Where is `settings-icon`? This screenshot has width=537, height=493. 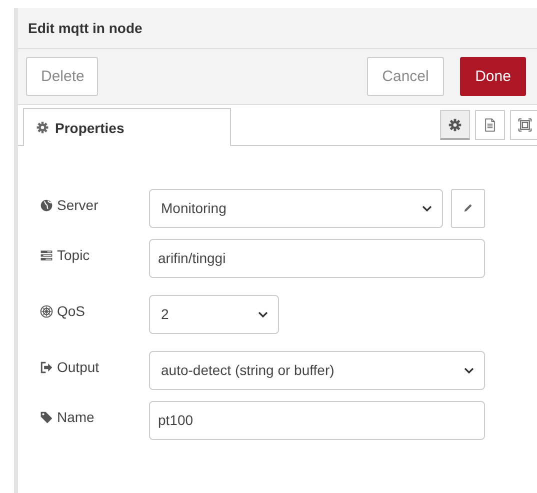
settings-icon is located at coordinates (455, 125).